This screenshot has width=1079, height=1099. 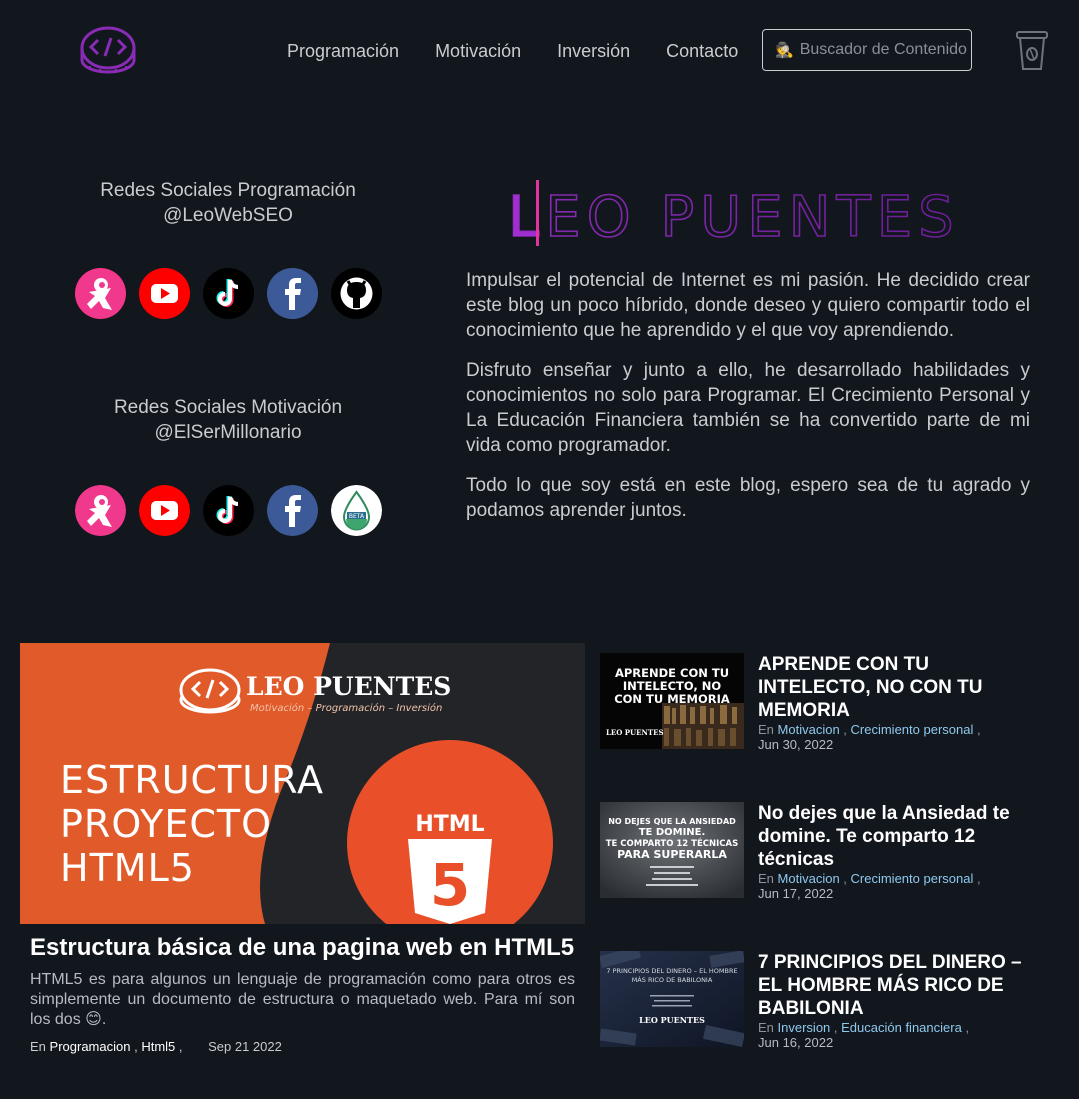 What do you see at coordinates (804, 1027) in the screenshot?
I see `category-link: Inversion` at bounding box center [804, 1027].